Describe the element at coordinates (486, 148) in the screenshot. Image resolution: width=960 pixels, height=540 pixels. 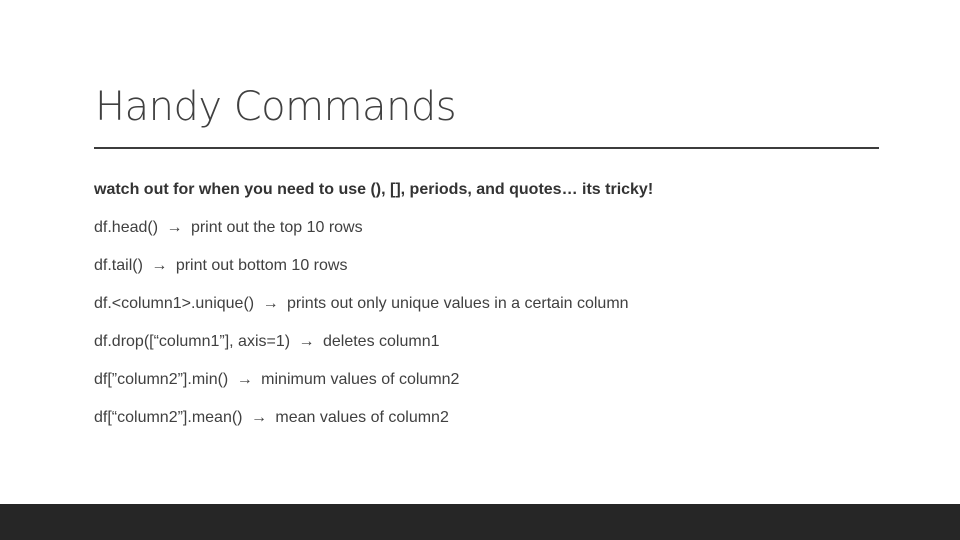
I see `title-divider` at that location.